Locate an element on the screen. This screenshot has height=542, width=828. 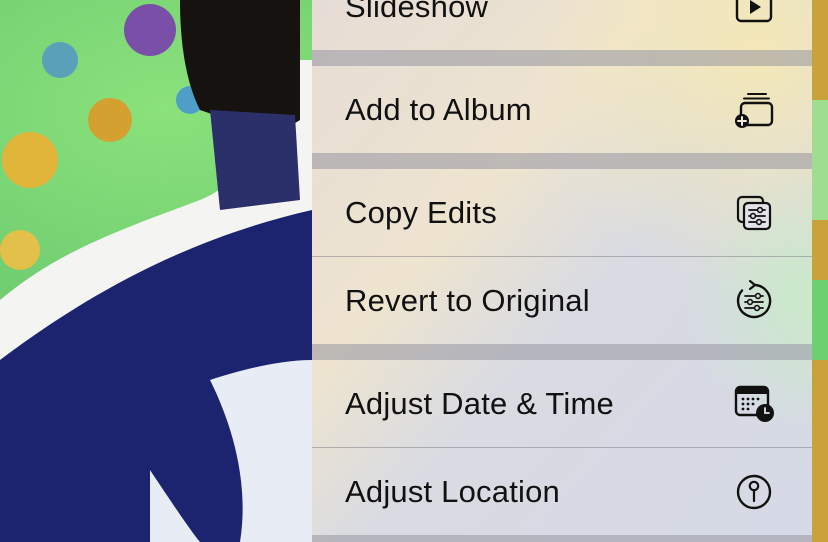
menu-item-label: Adjust Date & Time is located at coordinates (479, 403).